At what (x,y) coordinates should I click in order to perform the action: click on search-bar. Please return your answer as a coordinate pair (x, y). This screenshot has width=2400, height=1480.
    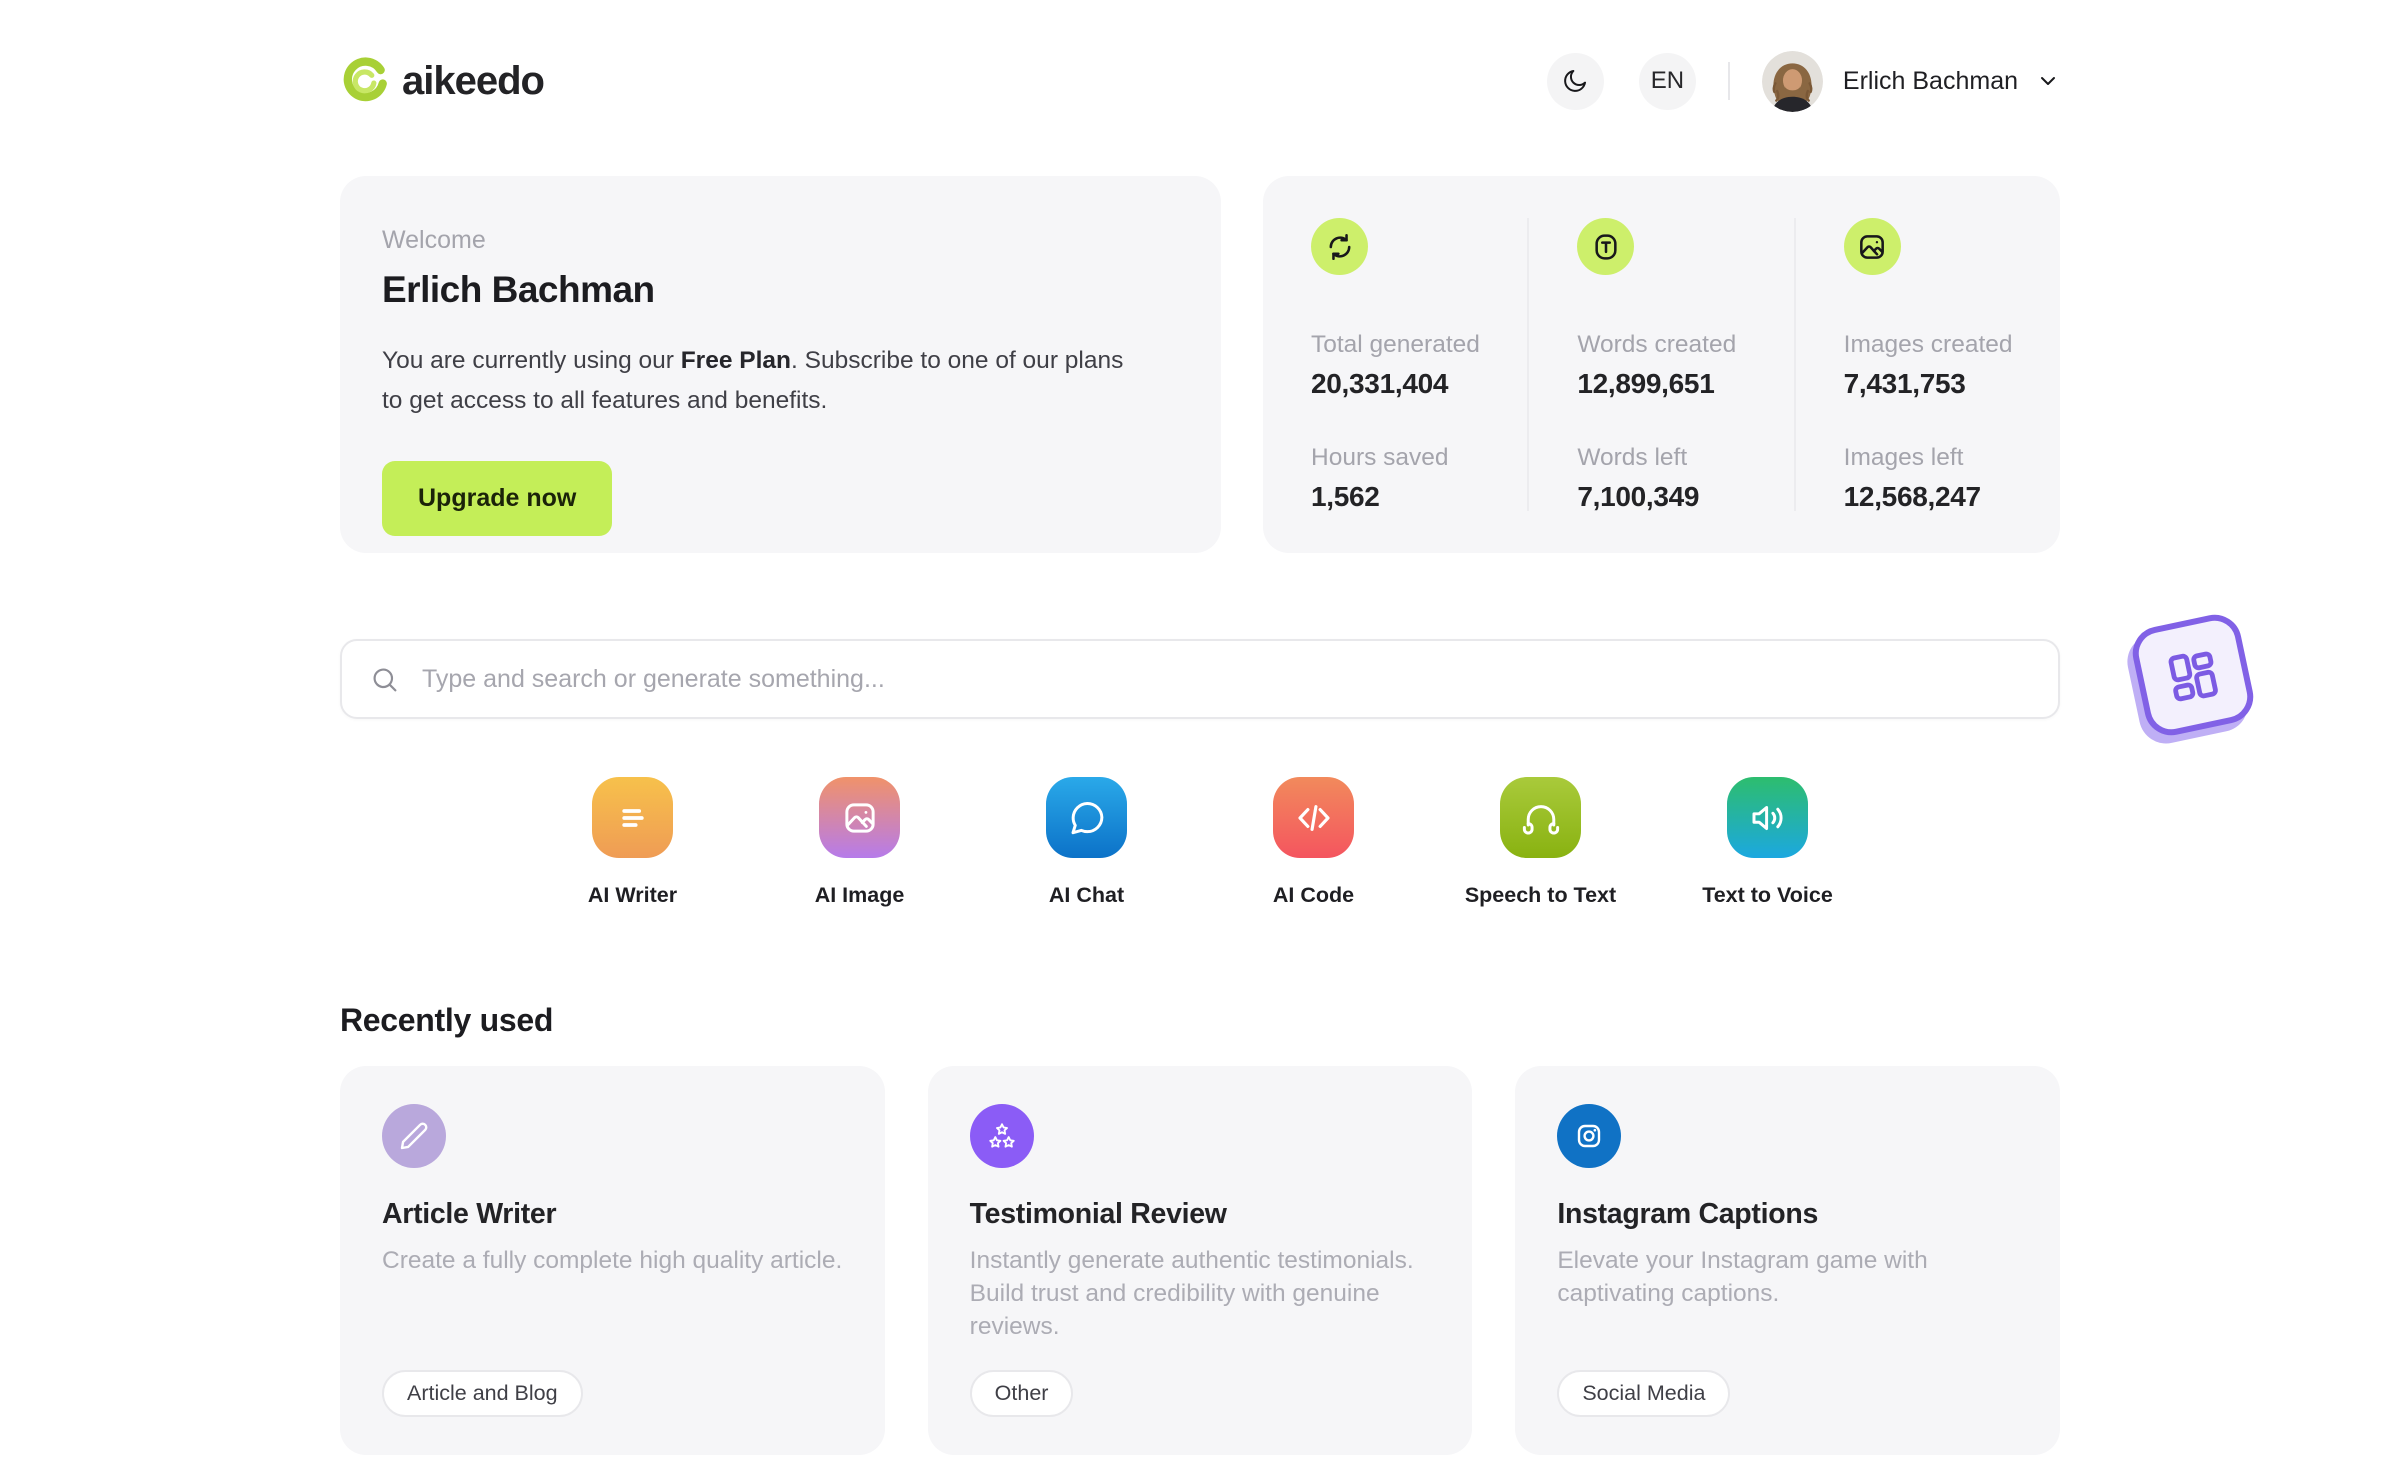
    Looking at the image, I should click on (1200, 679).